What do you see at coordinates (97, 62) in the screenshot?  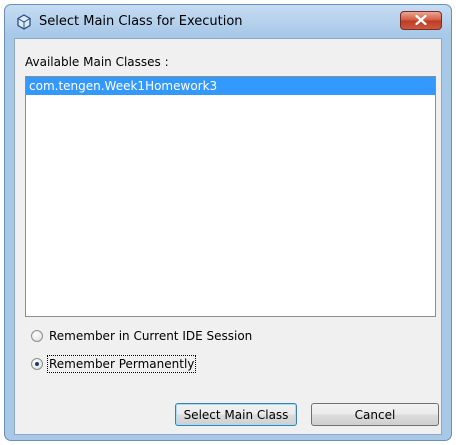 I see `list-label: Available Main Classes :` at bounding box center [97, 62].